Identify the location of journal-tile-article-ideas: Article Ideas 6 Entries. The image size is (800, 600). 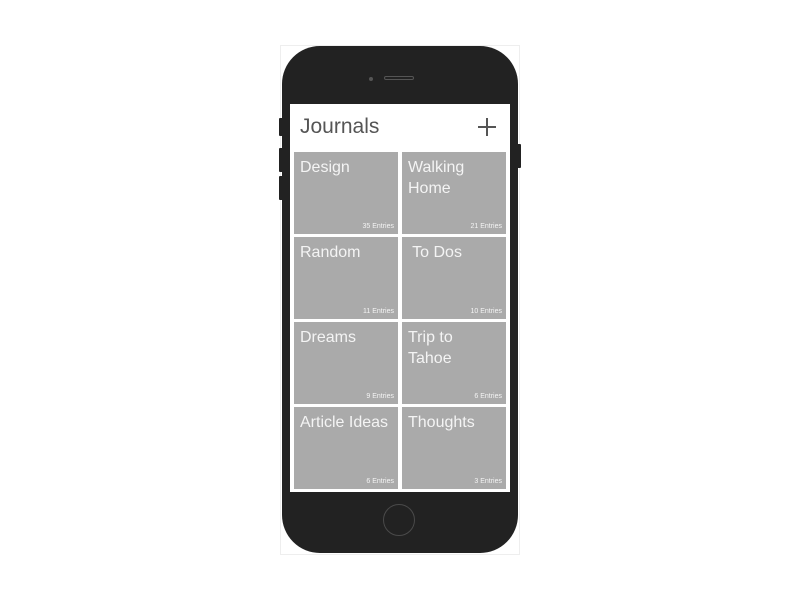
(346, 448).